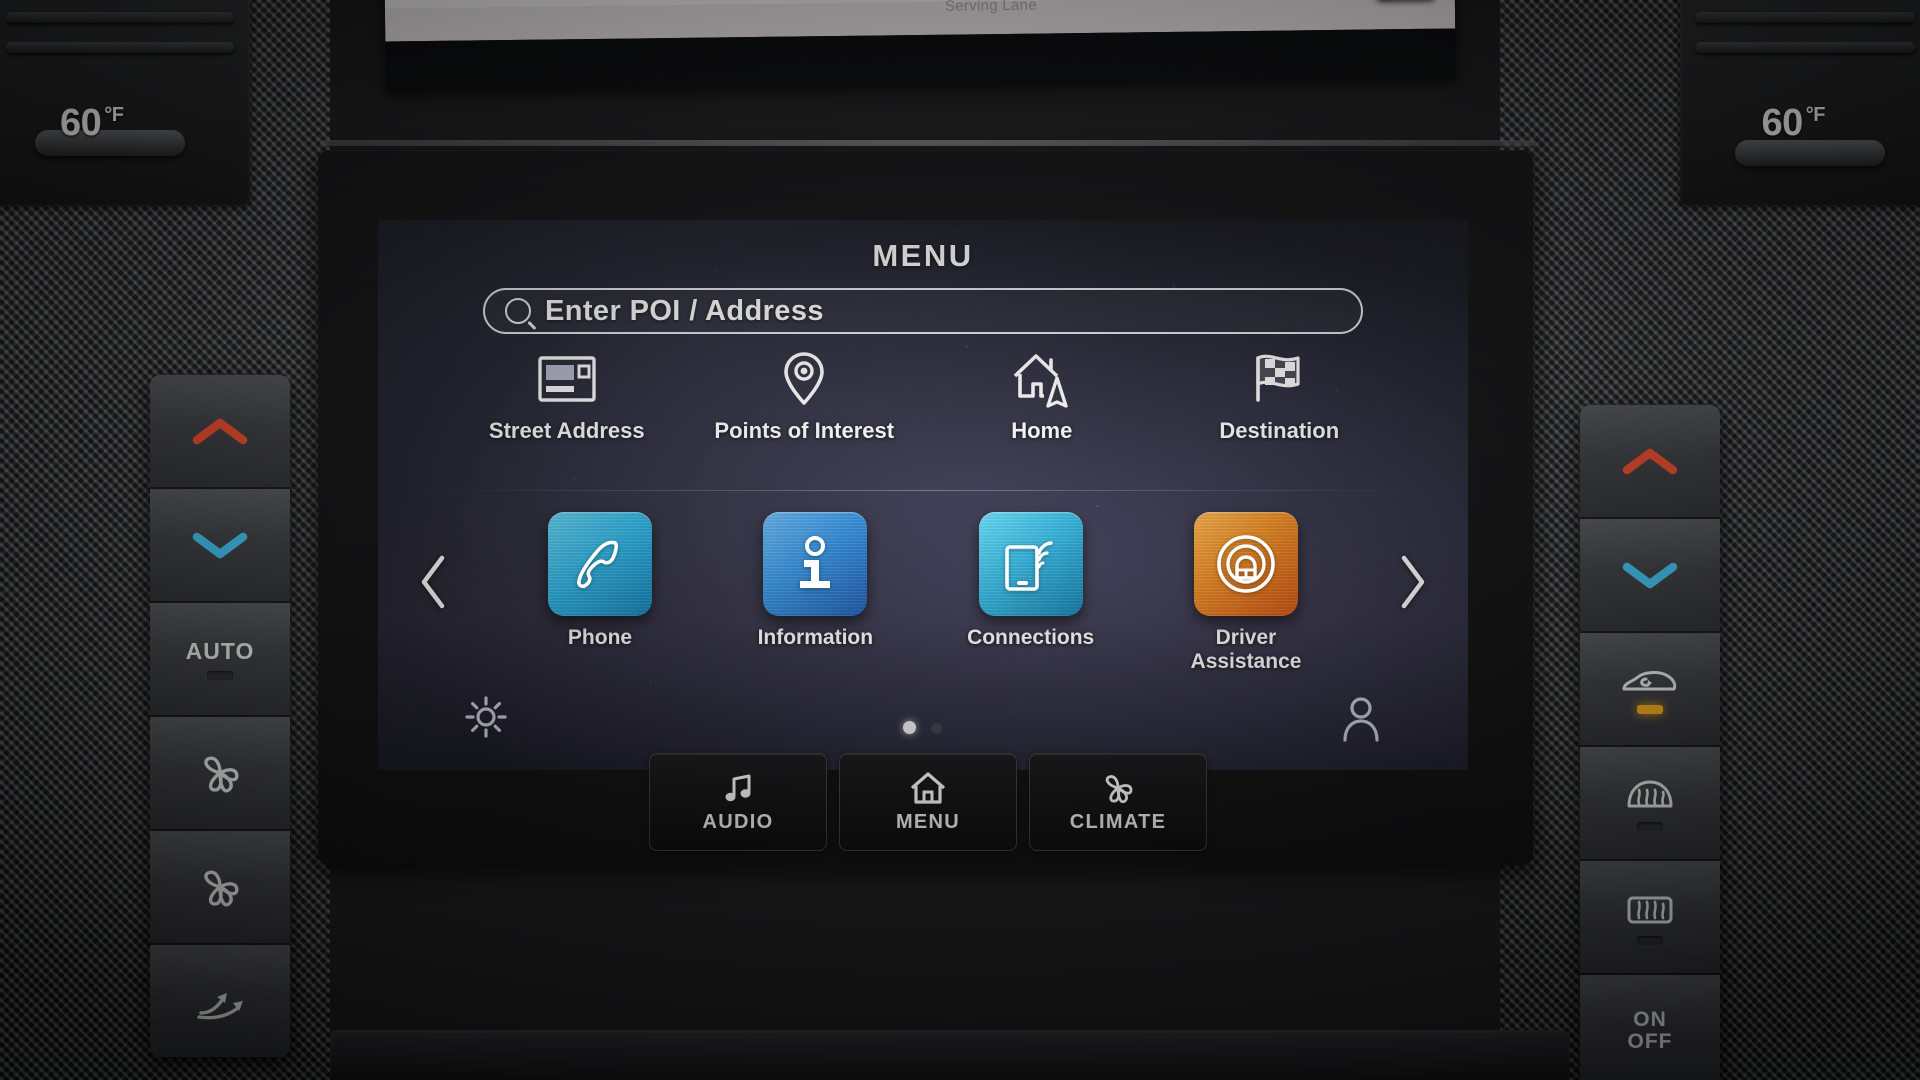 This screenshot has height=1080, width=1920. Describe the element at coordinates (1650, 909) in the screenshot. I see `rear-defrost-icon` at that location.